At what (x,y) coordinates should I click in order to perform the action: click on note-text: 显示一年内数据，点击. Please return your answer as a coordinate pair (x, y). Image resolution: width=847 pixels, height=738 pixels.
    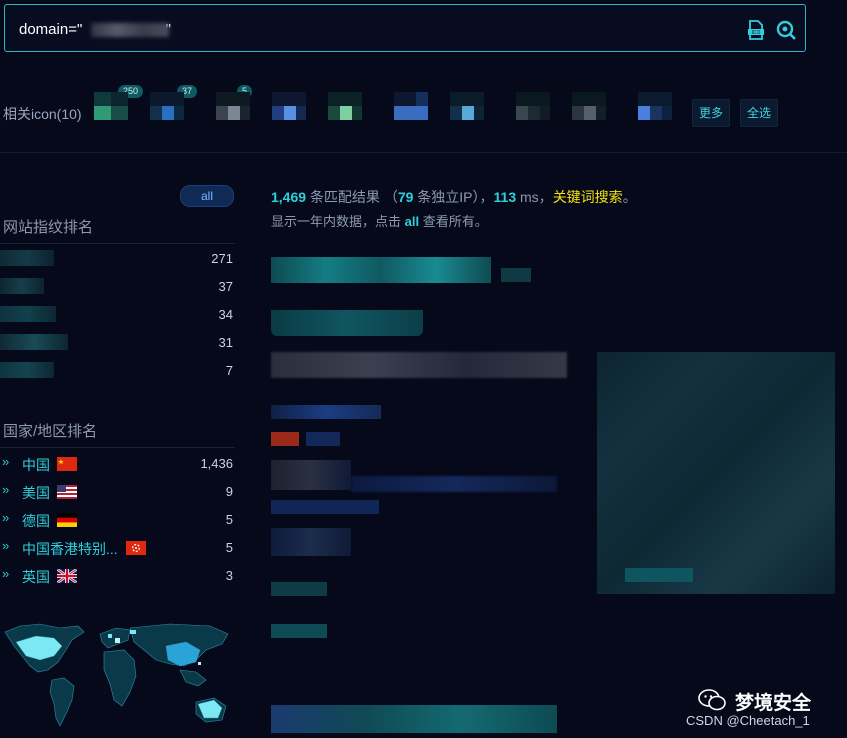
    Looking at the image, I should click on (338, 221).